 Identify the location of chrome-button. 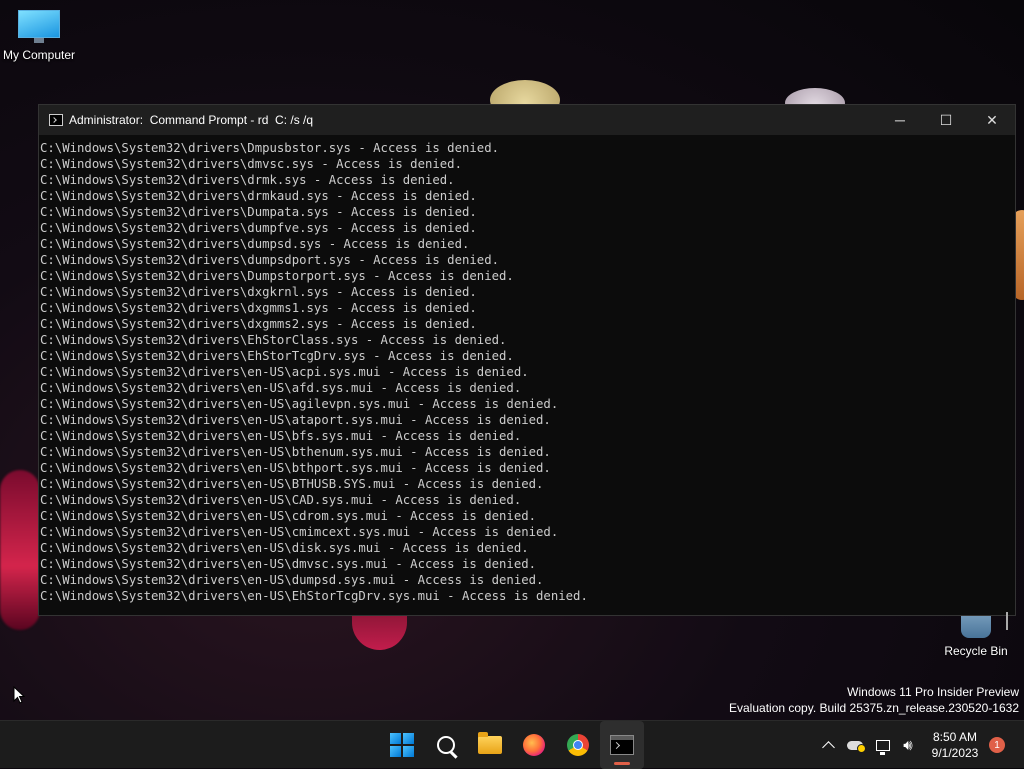
(578, 745).